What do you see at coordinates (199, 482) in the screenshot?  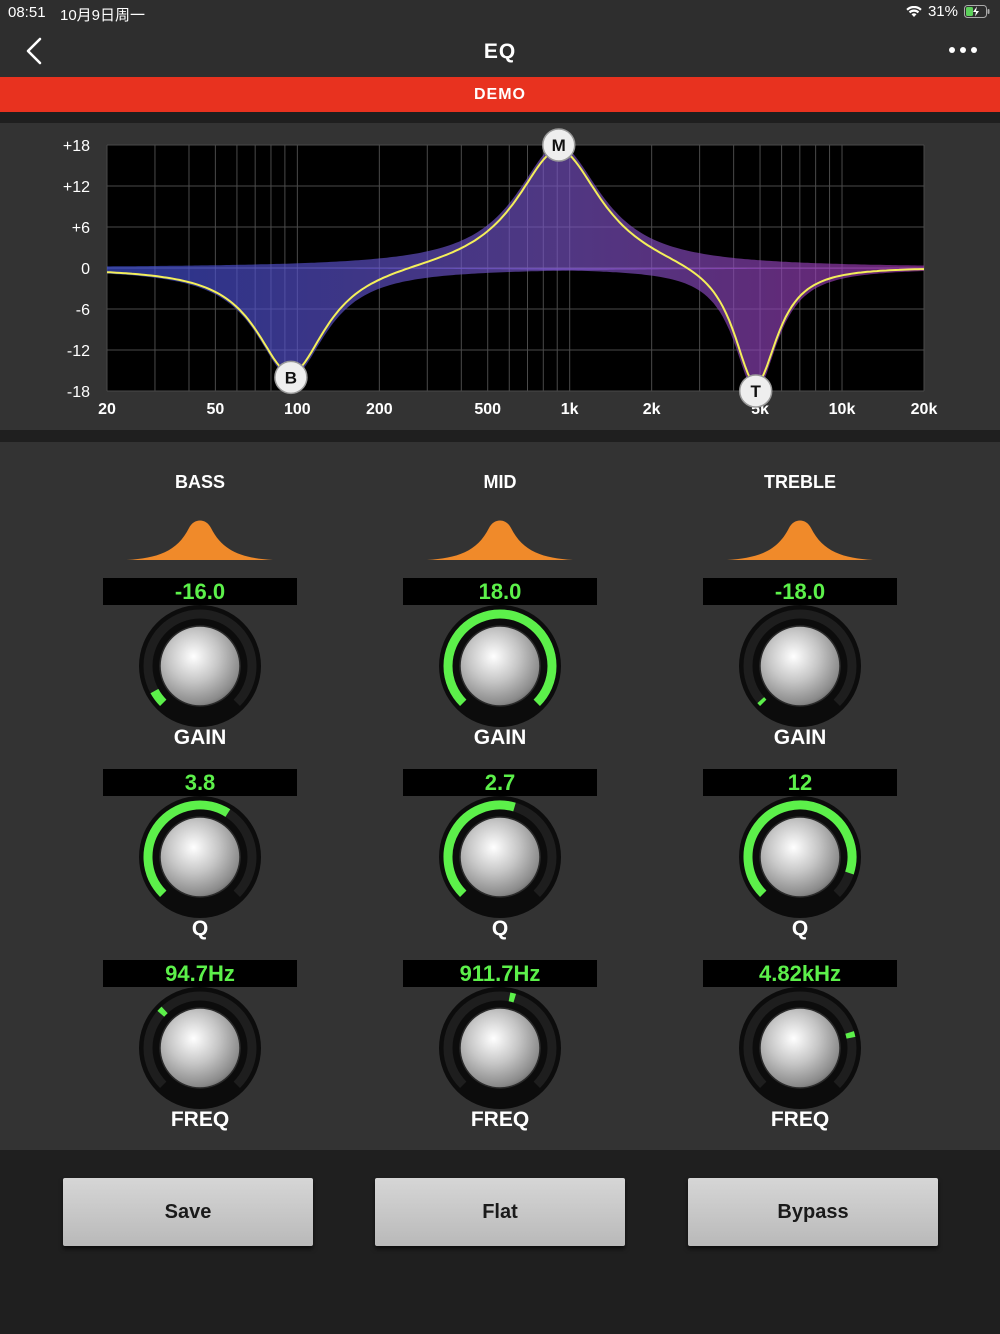 I see `band-name: BASS` at bounding box center [199, 482].